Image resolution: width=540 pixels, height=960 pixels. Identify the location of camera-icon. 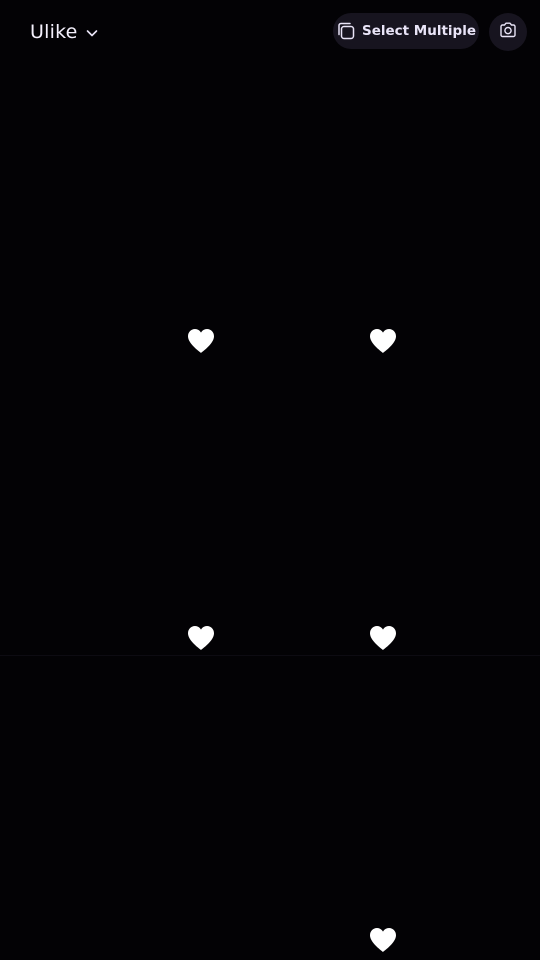
(508, 32).